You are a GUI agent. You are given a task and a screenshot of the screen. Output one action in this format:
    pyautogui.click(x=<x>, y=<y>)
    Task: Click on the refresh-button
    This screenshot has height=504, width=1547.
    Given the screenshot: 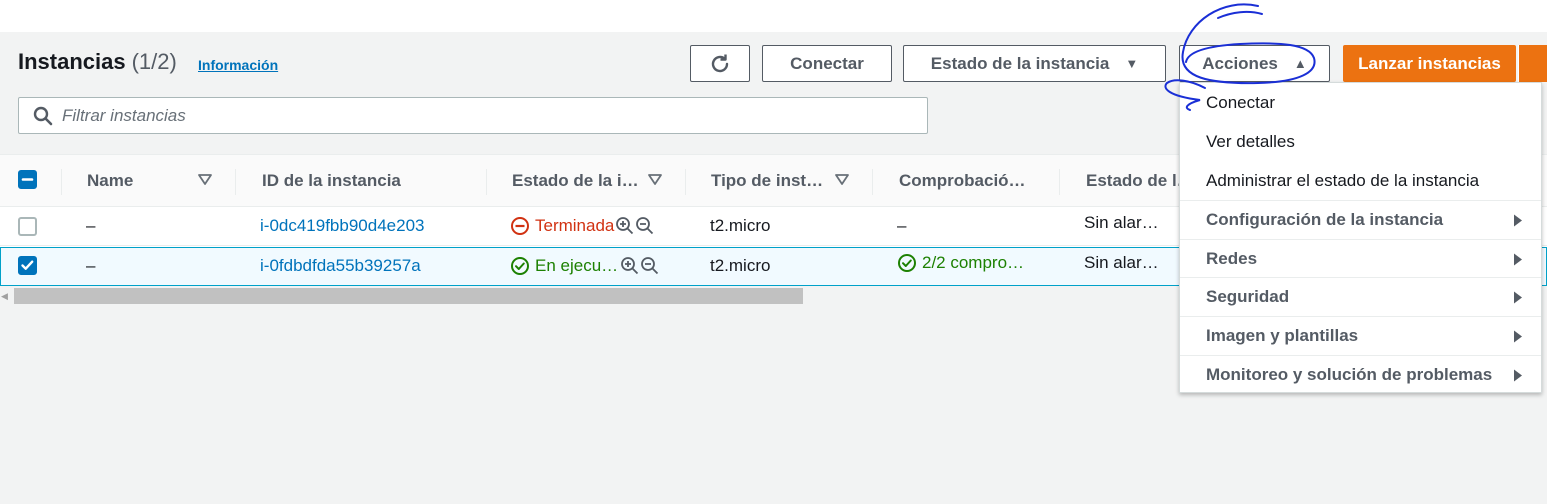 What is the action you would take?
    pyautogui.click(x=720, y=63)
    